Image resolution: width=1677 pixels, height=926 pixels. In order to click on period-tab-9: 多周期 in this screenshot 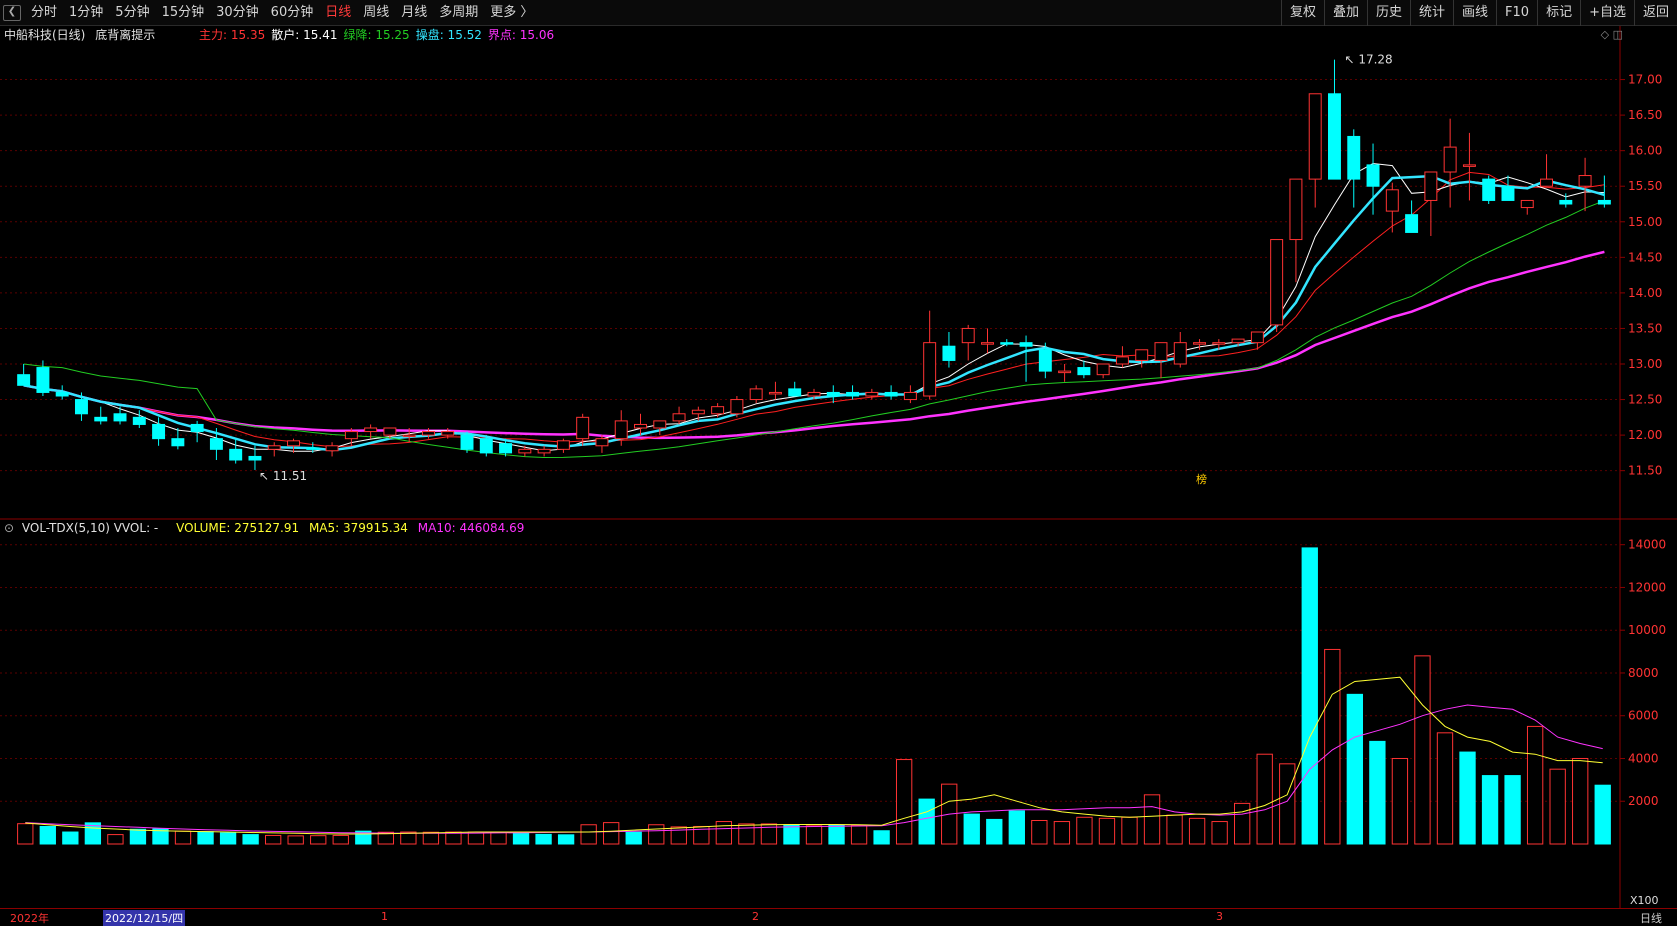, I will do `click(458, 13)`.